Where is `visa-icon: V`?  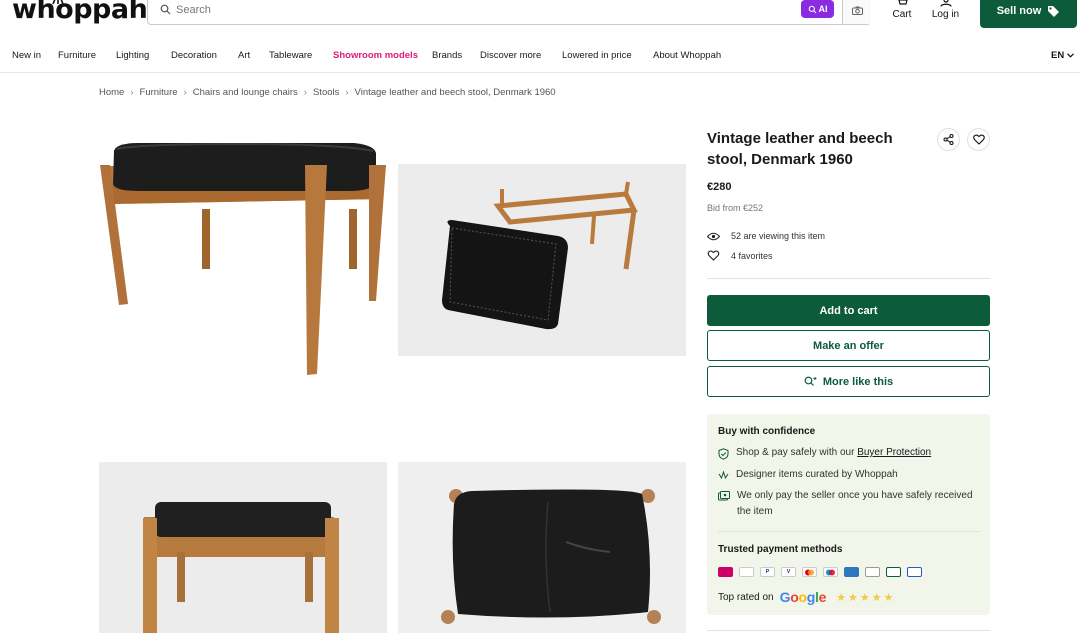
visa-icon: V is located at coordinates (788, 572).